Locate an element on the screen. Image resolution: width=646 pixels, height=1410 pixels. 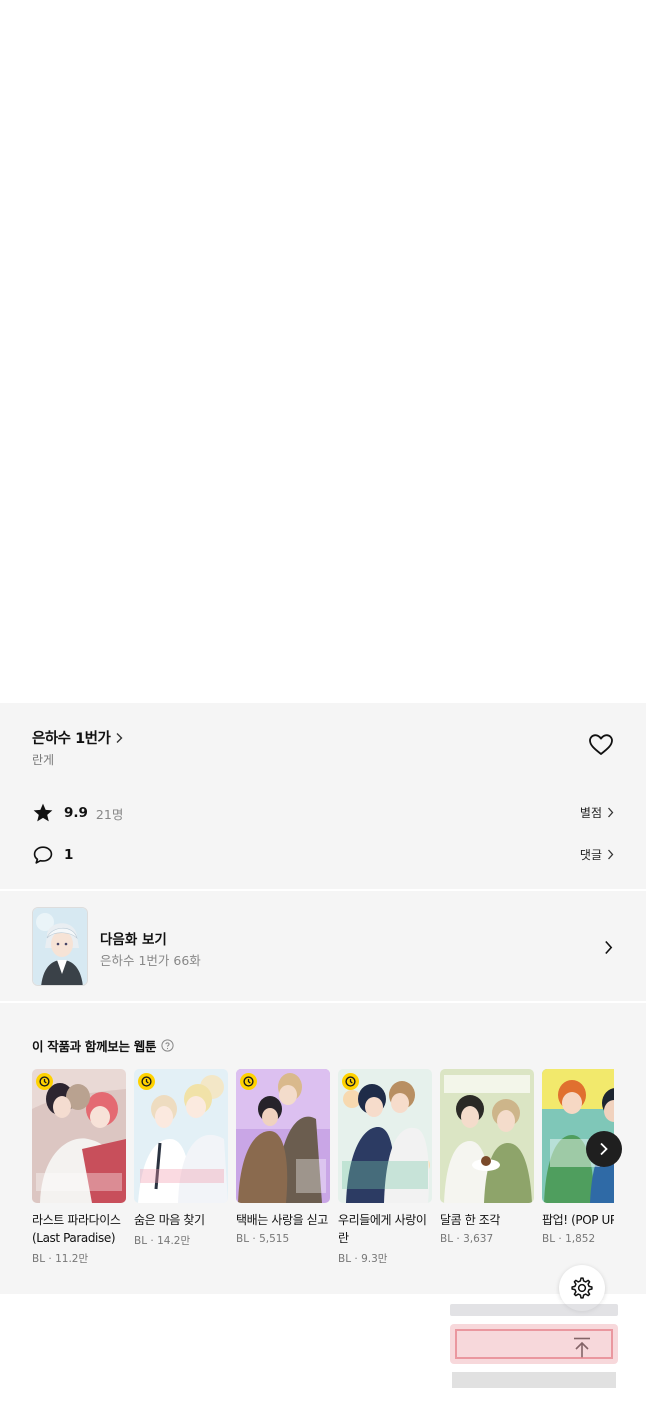
webtoon-title: 달콤 한 조각 is located at coordinates (470, 1220).